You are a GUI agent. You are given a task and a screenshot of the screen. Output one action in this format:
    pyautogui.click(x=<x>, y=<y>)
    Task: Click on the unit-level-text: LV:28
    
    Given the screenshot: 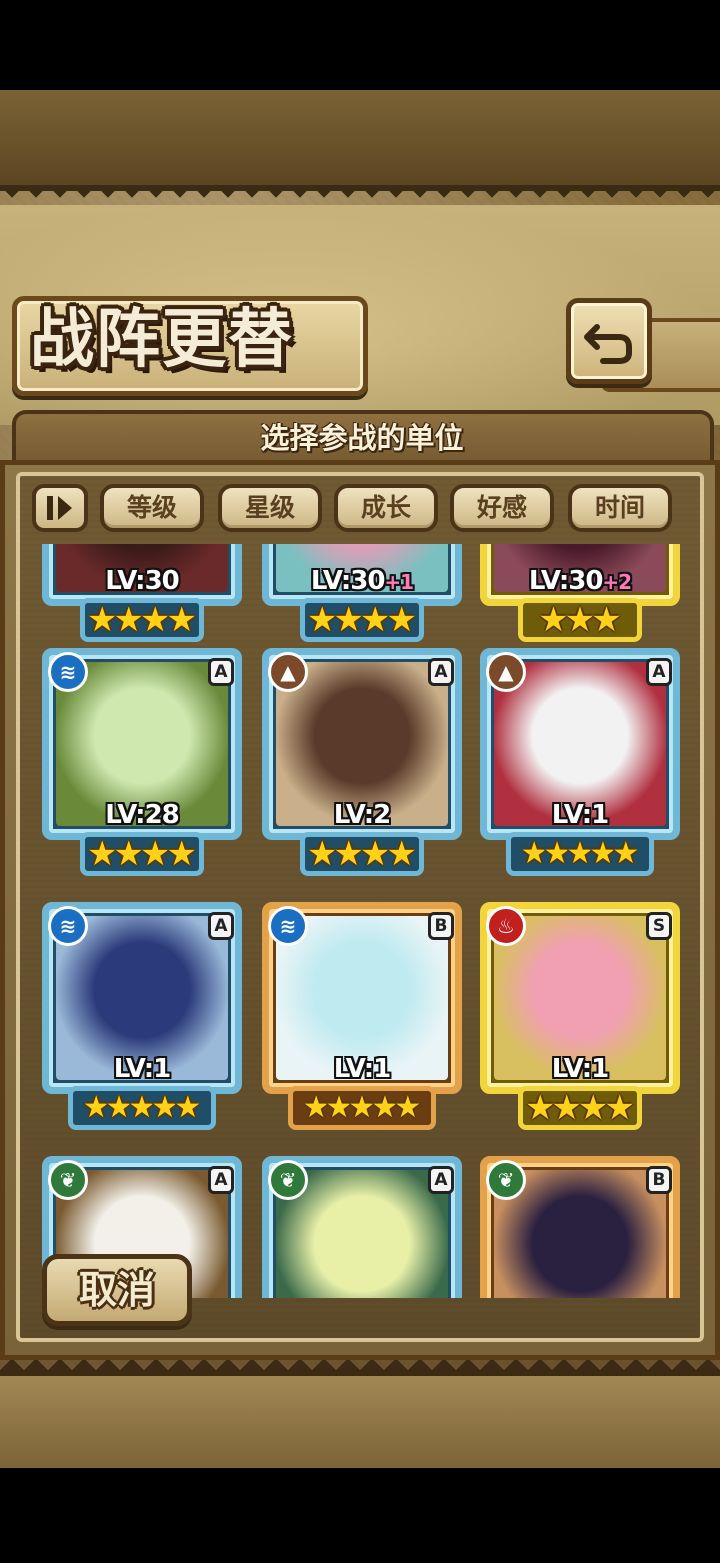 What is the action you would take?
    pyautogui.click(x=142, y=815)
    